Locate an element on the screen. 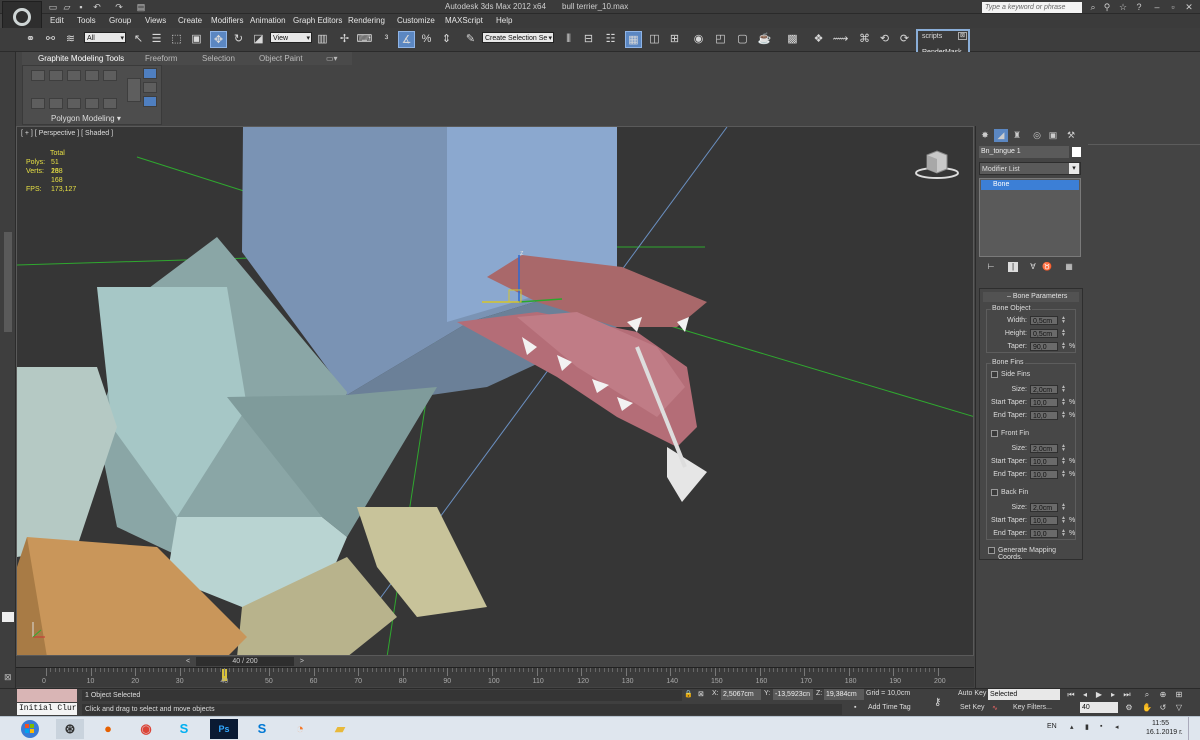 This screenshot has width=1200, height=740. side-end-taper-spinner: ▲ ▼ is located at coordinates (1063, 415).